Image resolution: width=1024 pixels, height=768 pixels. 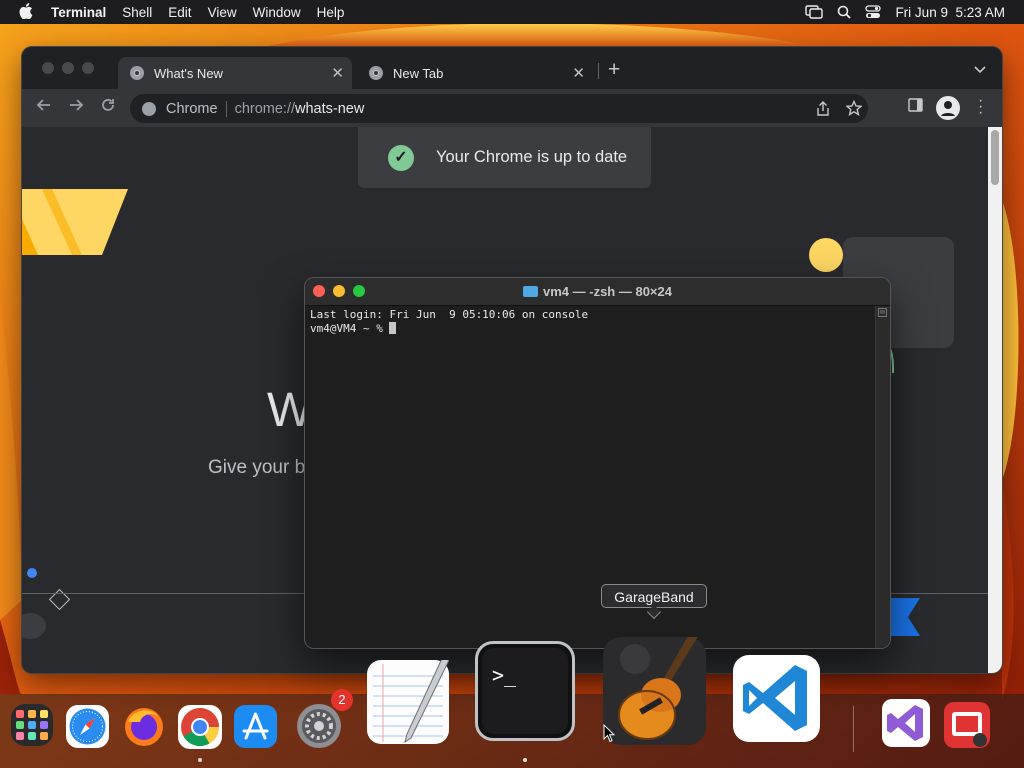 I want to click on menu-edit: Edit, so click(x=179, y=12).